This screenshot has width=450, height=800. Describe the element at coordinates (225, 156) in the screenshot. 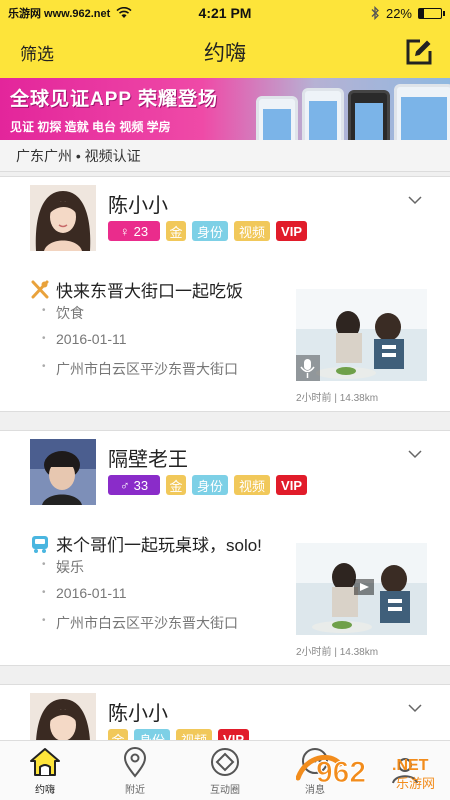

I see `location-bar: 广东广州 • 视频认证` at that location.